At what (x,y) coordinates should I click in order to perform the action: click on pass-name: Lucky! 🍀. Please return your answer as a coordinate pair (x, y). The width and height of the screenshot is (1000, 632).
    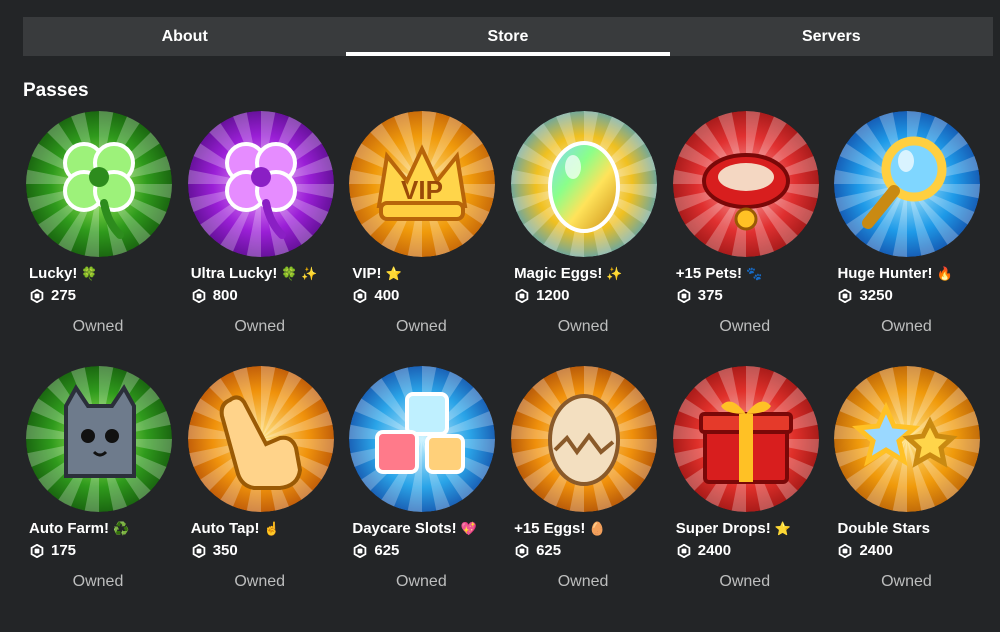
    Looking at the image, I should click on (63, 273).